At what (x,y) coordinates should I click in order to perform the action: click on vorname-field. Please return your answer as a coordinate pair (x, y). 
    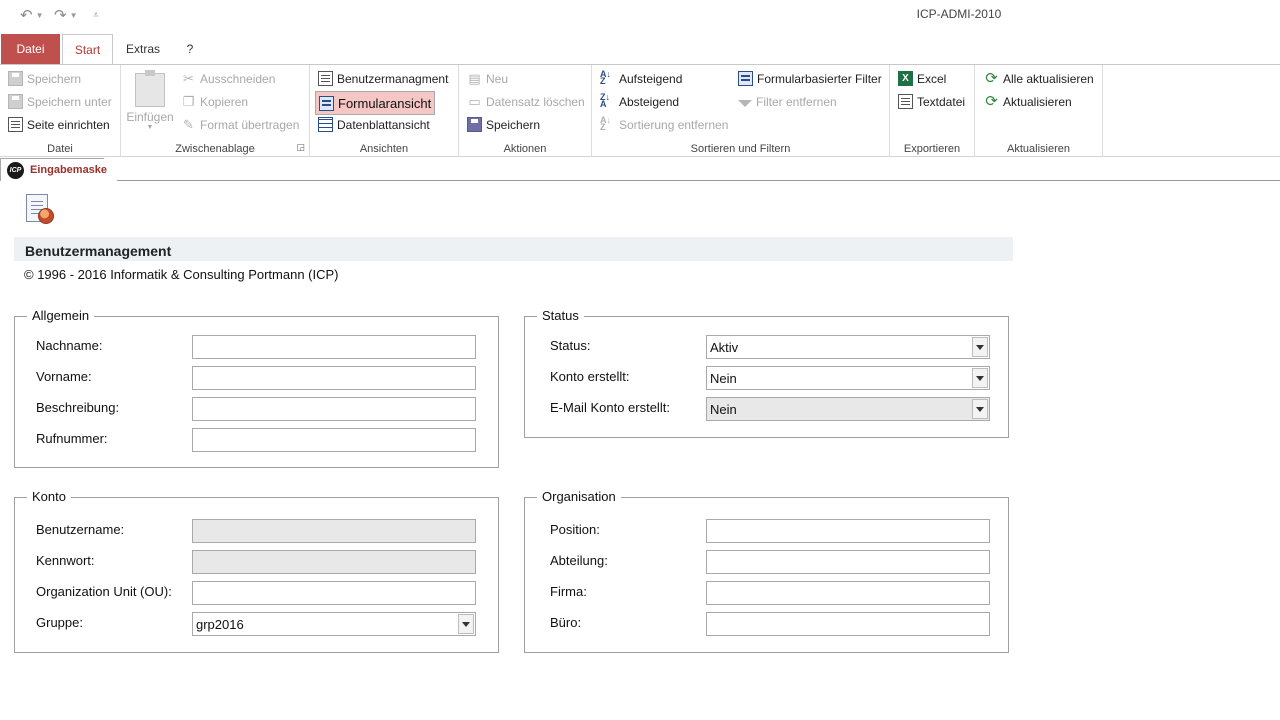
    Looking at the image, I should click on (334, 378).